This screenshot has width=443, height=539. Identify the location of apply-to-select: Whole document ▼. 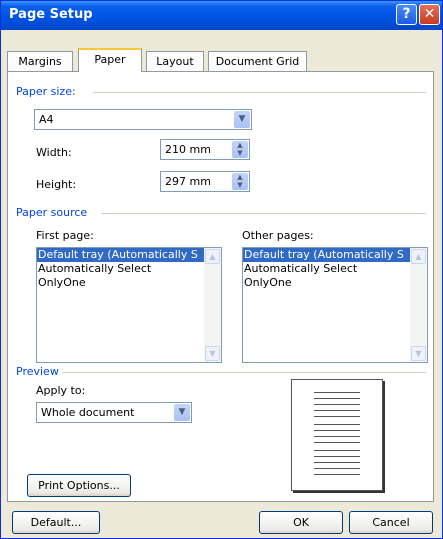
(114, 412).